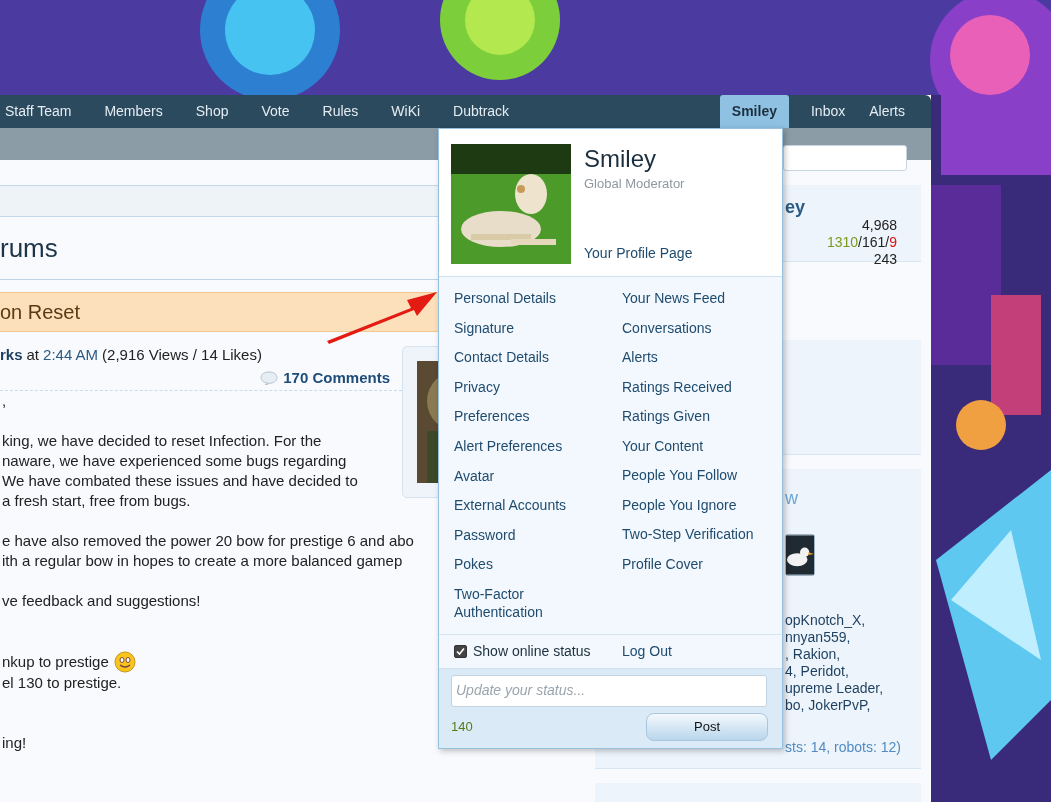 This screenshot has width=1051, height=802. Describe the element at coordinates (828, 705) in the screenshot. I see `member-names: bo, JokerPvP,` at that location.